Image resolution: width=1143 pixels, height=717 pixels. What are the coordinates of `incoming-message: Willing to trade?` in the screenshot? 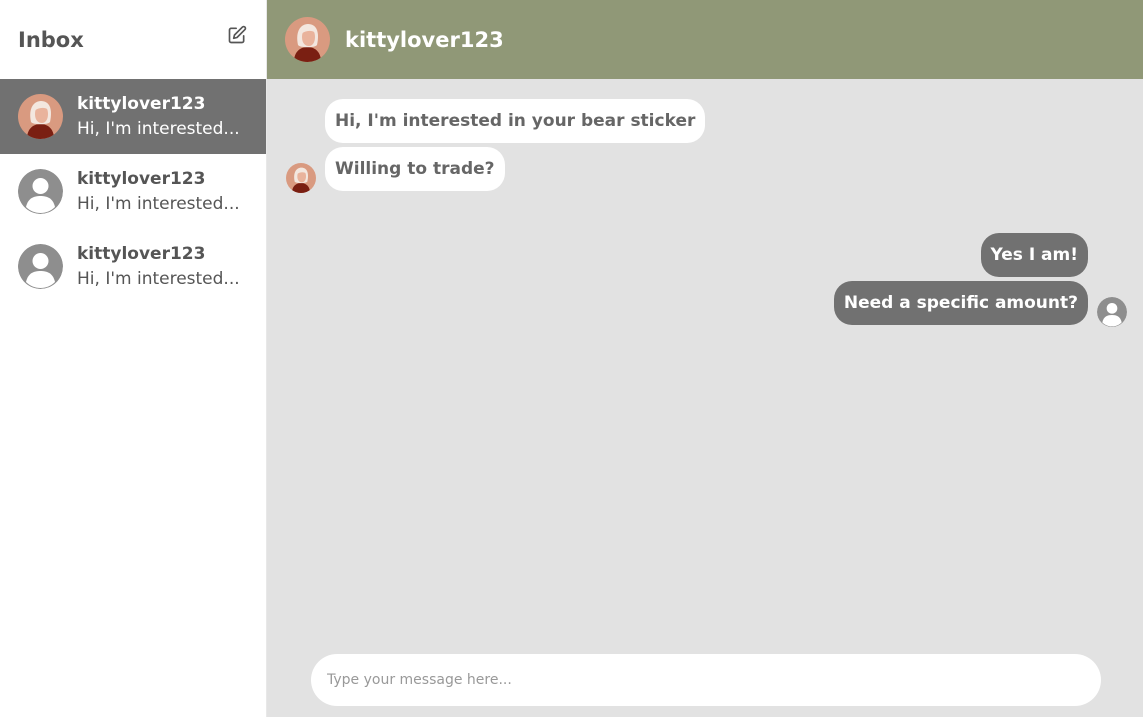 It's located at (415, 169).